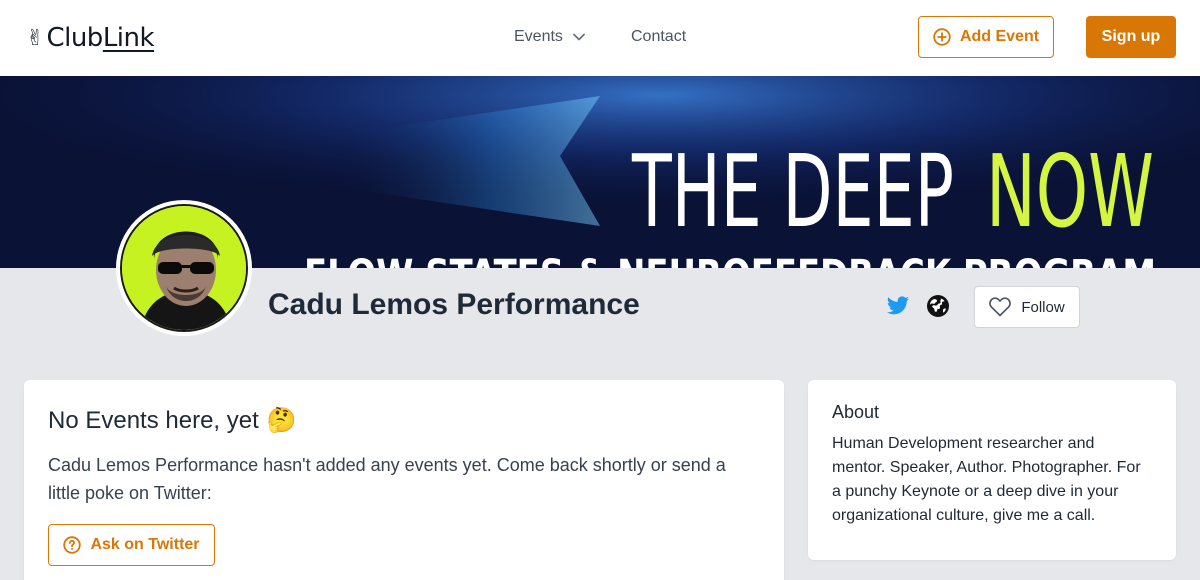  Describe the element at coordinates (1070, 191) in the screenshot. I see `banner-title-neon: NOW` at that location.